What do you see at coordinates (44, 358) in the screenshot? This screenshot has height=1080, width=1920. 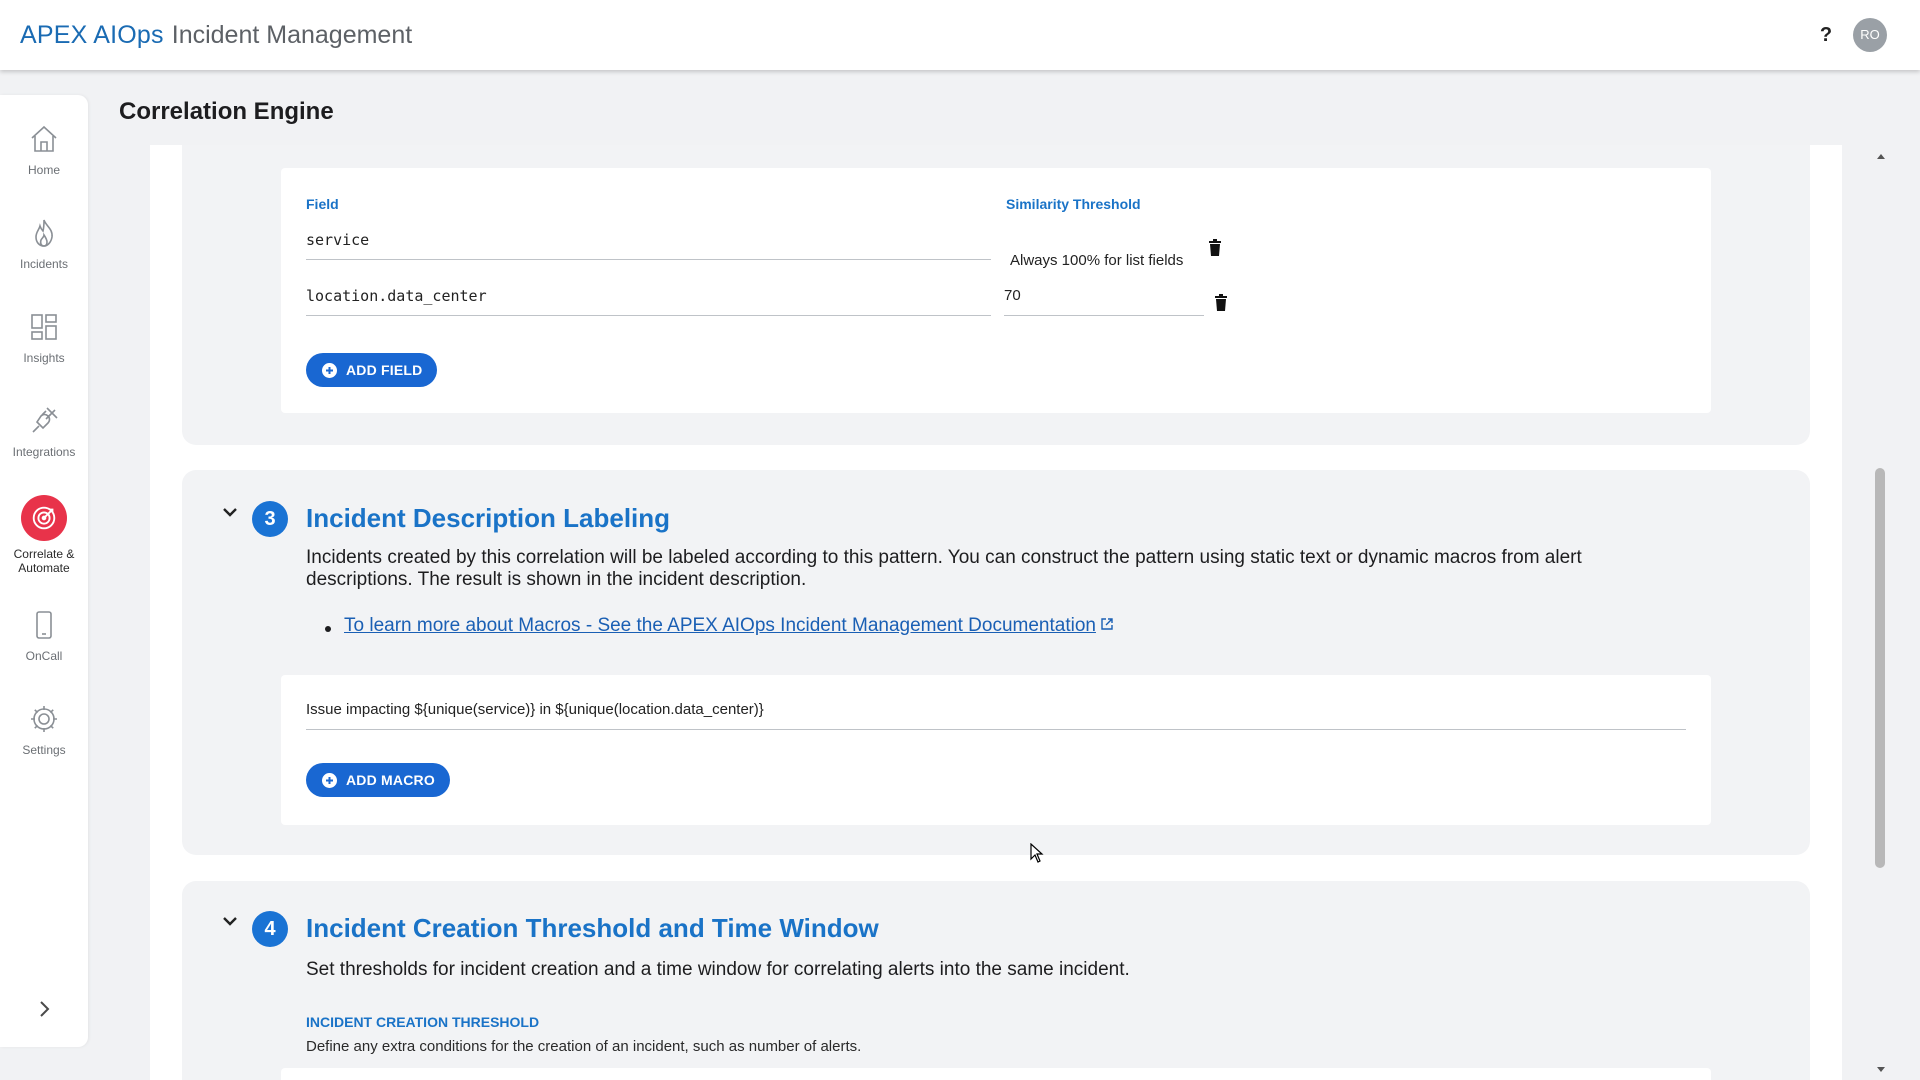 I see `sidebar-item-label: Insights` at bounding box center [44, 358].